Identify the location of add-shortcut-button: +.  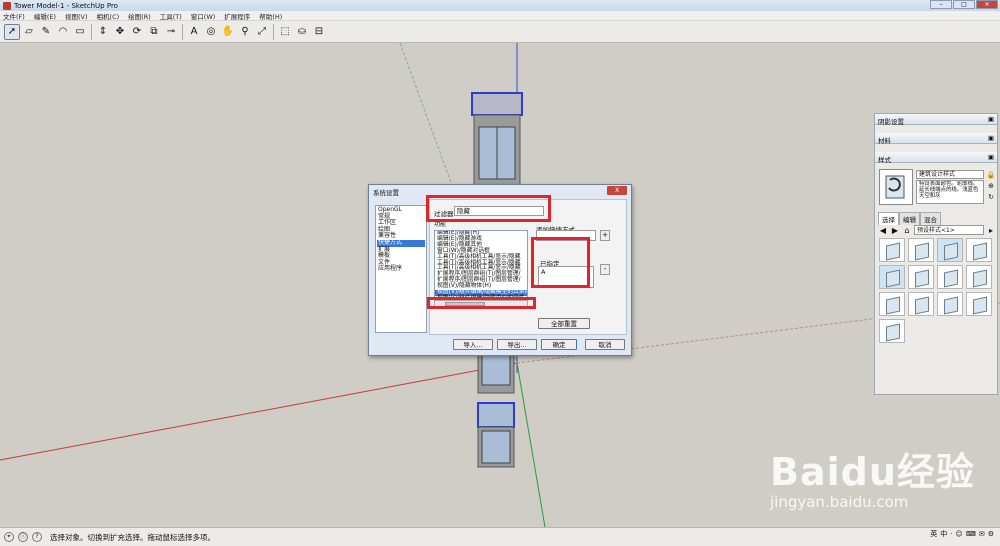
(605, 235).